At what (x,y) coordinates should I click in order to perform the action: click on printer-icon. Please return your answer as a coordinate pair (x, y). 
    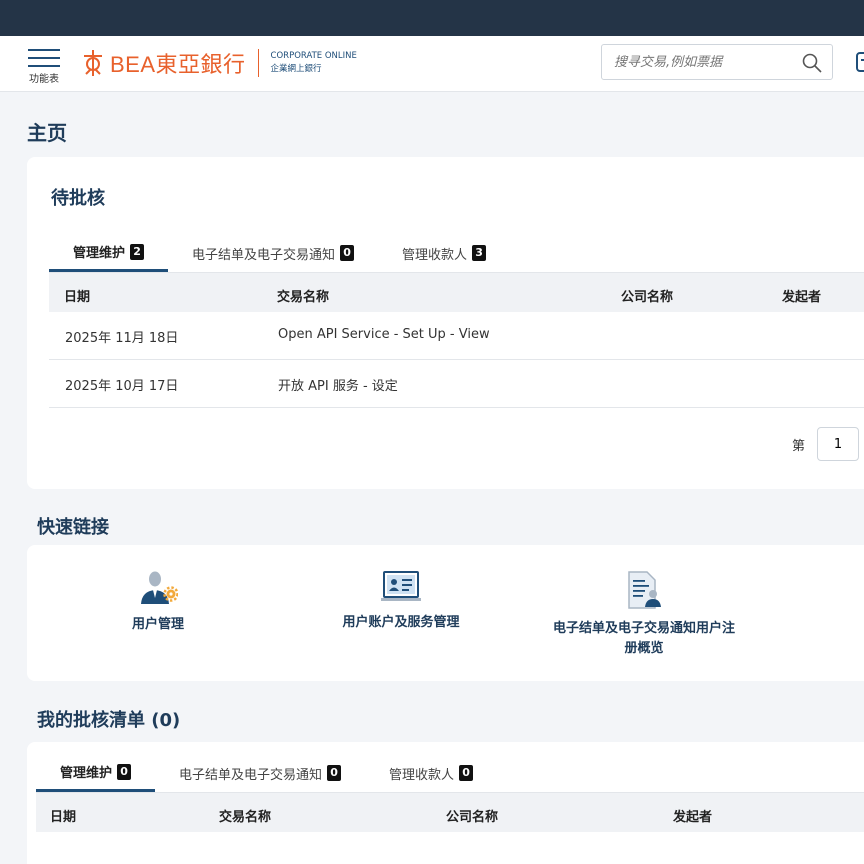
    Looking at the image, I should click on (859, 62).